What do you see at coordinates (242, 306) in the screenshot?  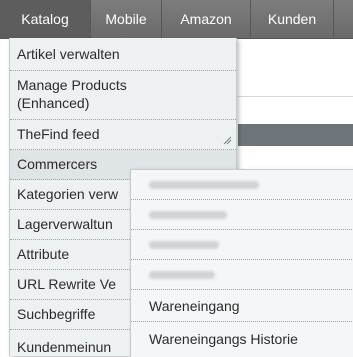 I see `submenu-item-wareneingang: Wareneingang` at bounding box center [242, 306].